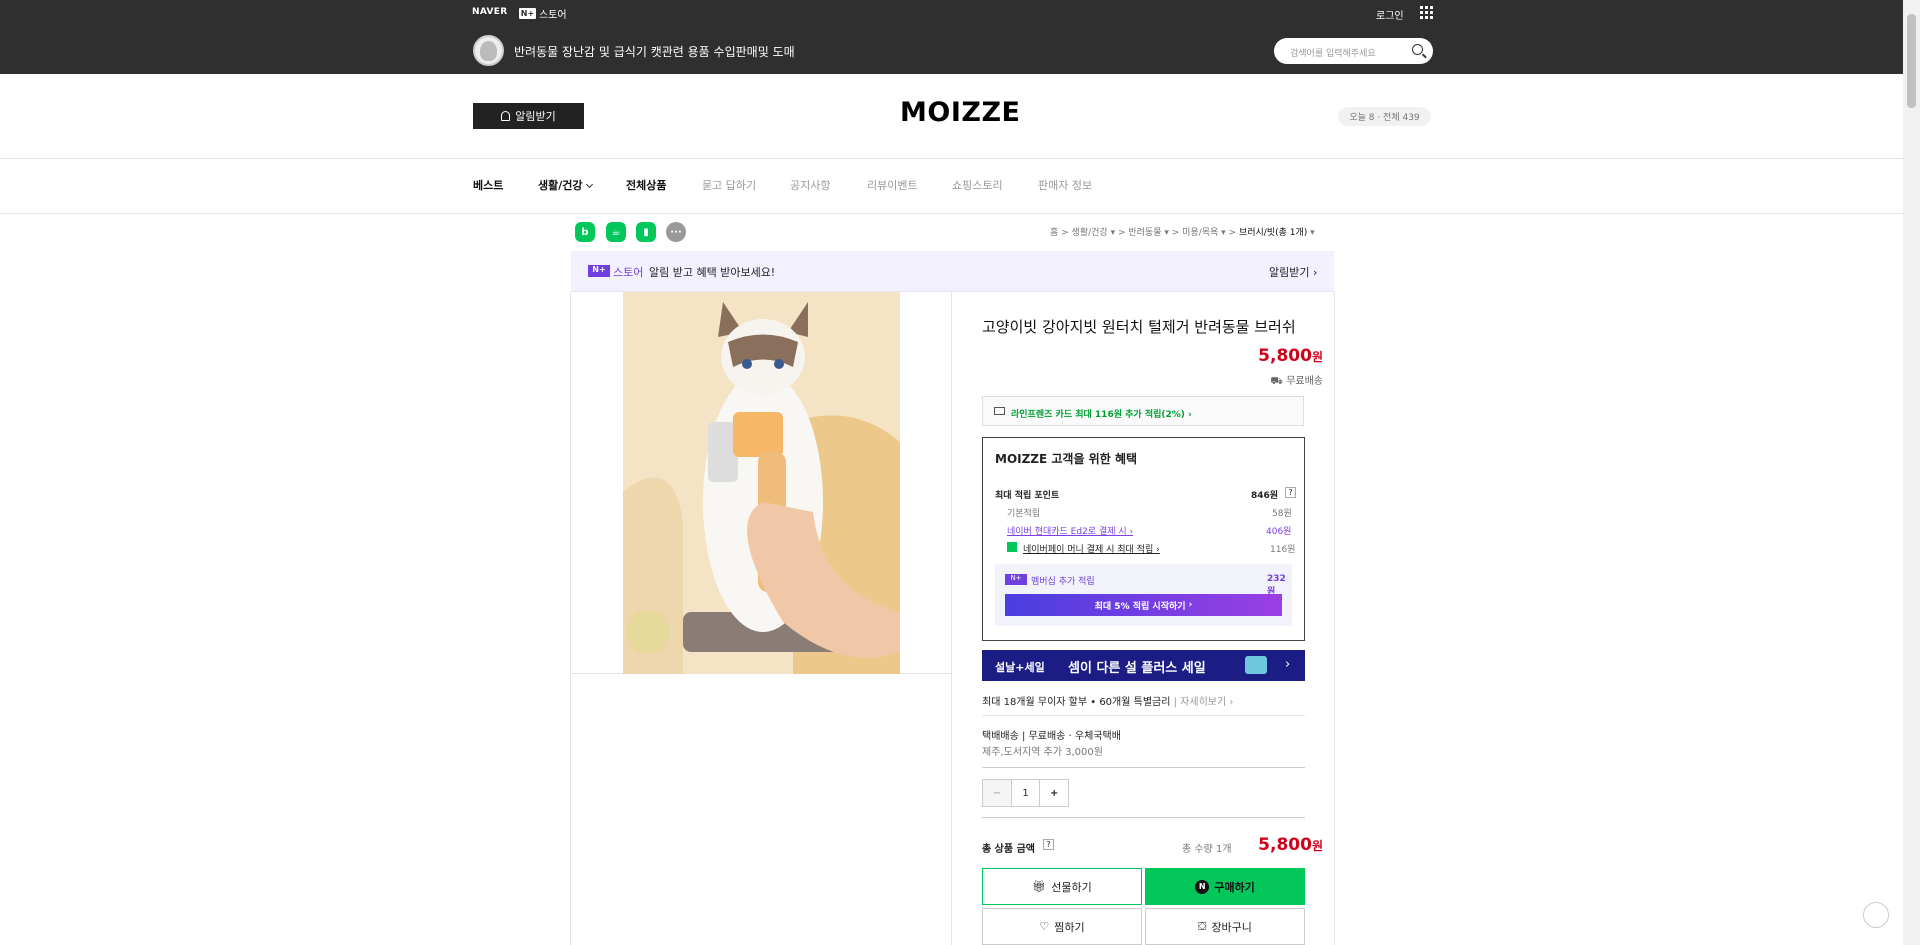  I want to click on login-link: 로그인, so click(1390, 14).